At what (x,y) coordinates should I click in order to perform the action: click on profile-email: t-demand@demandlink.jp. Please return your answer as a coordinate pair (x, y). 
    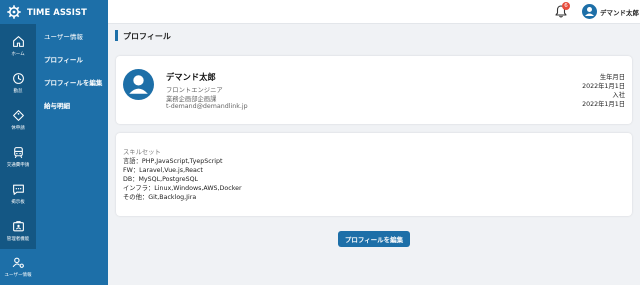
    Looking at the image, I should click on (207, 106).